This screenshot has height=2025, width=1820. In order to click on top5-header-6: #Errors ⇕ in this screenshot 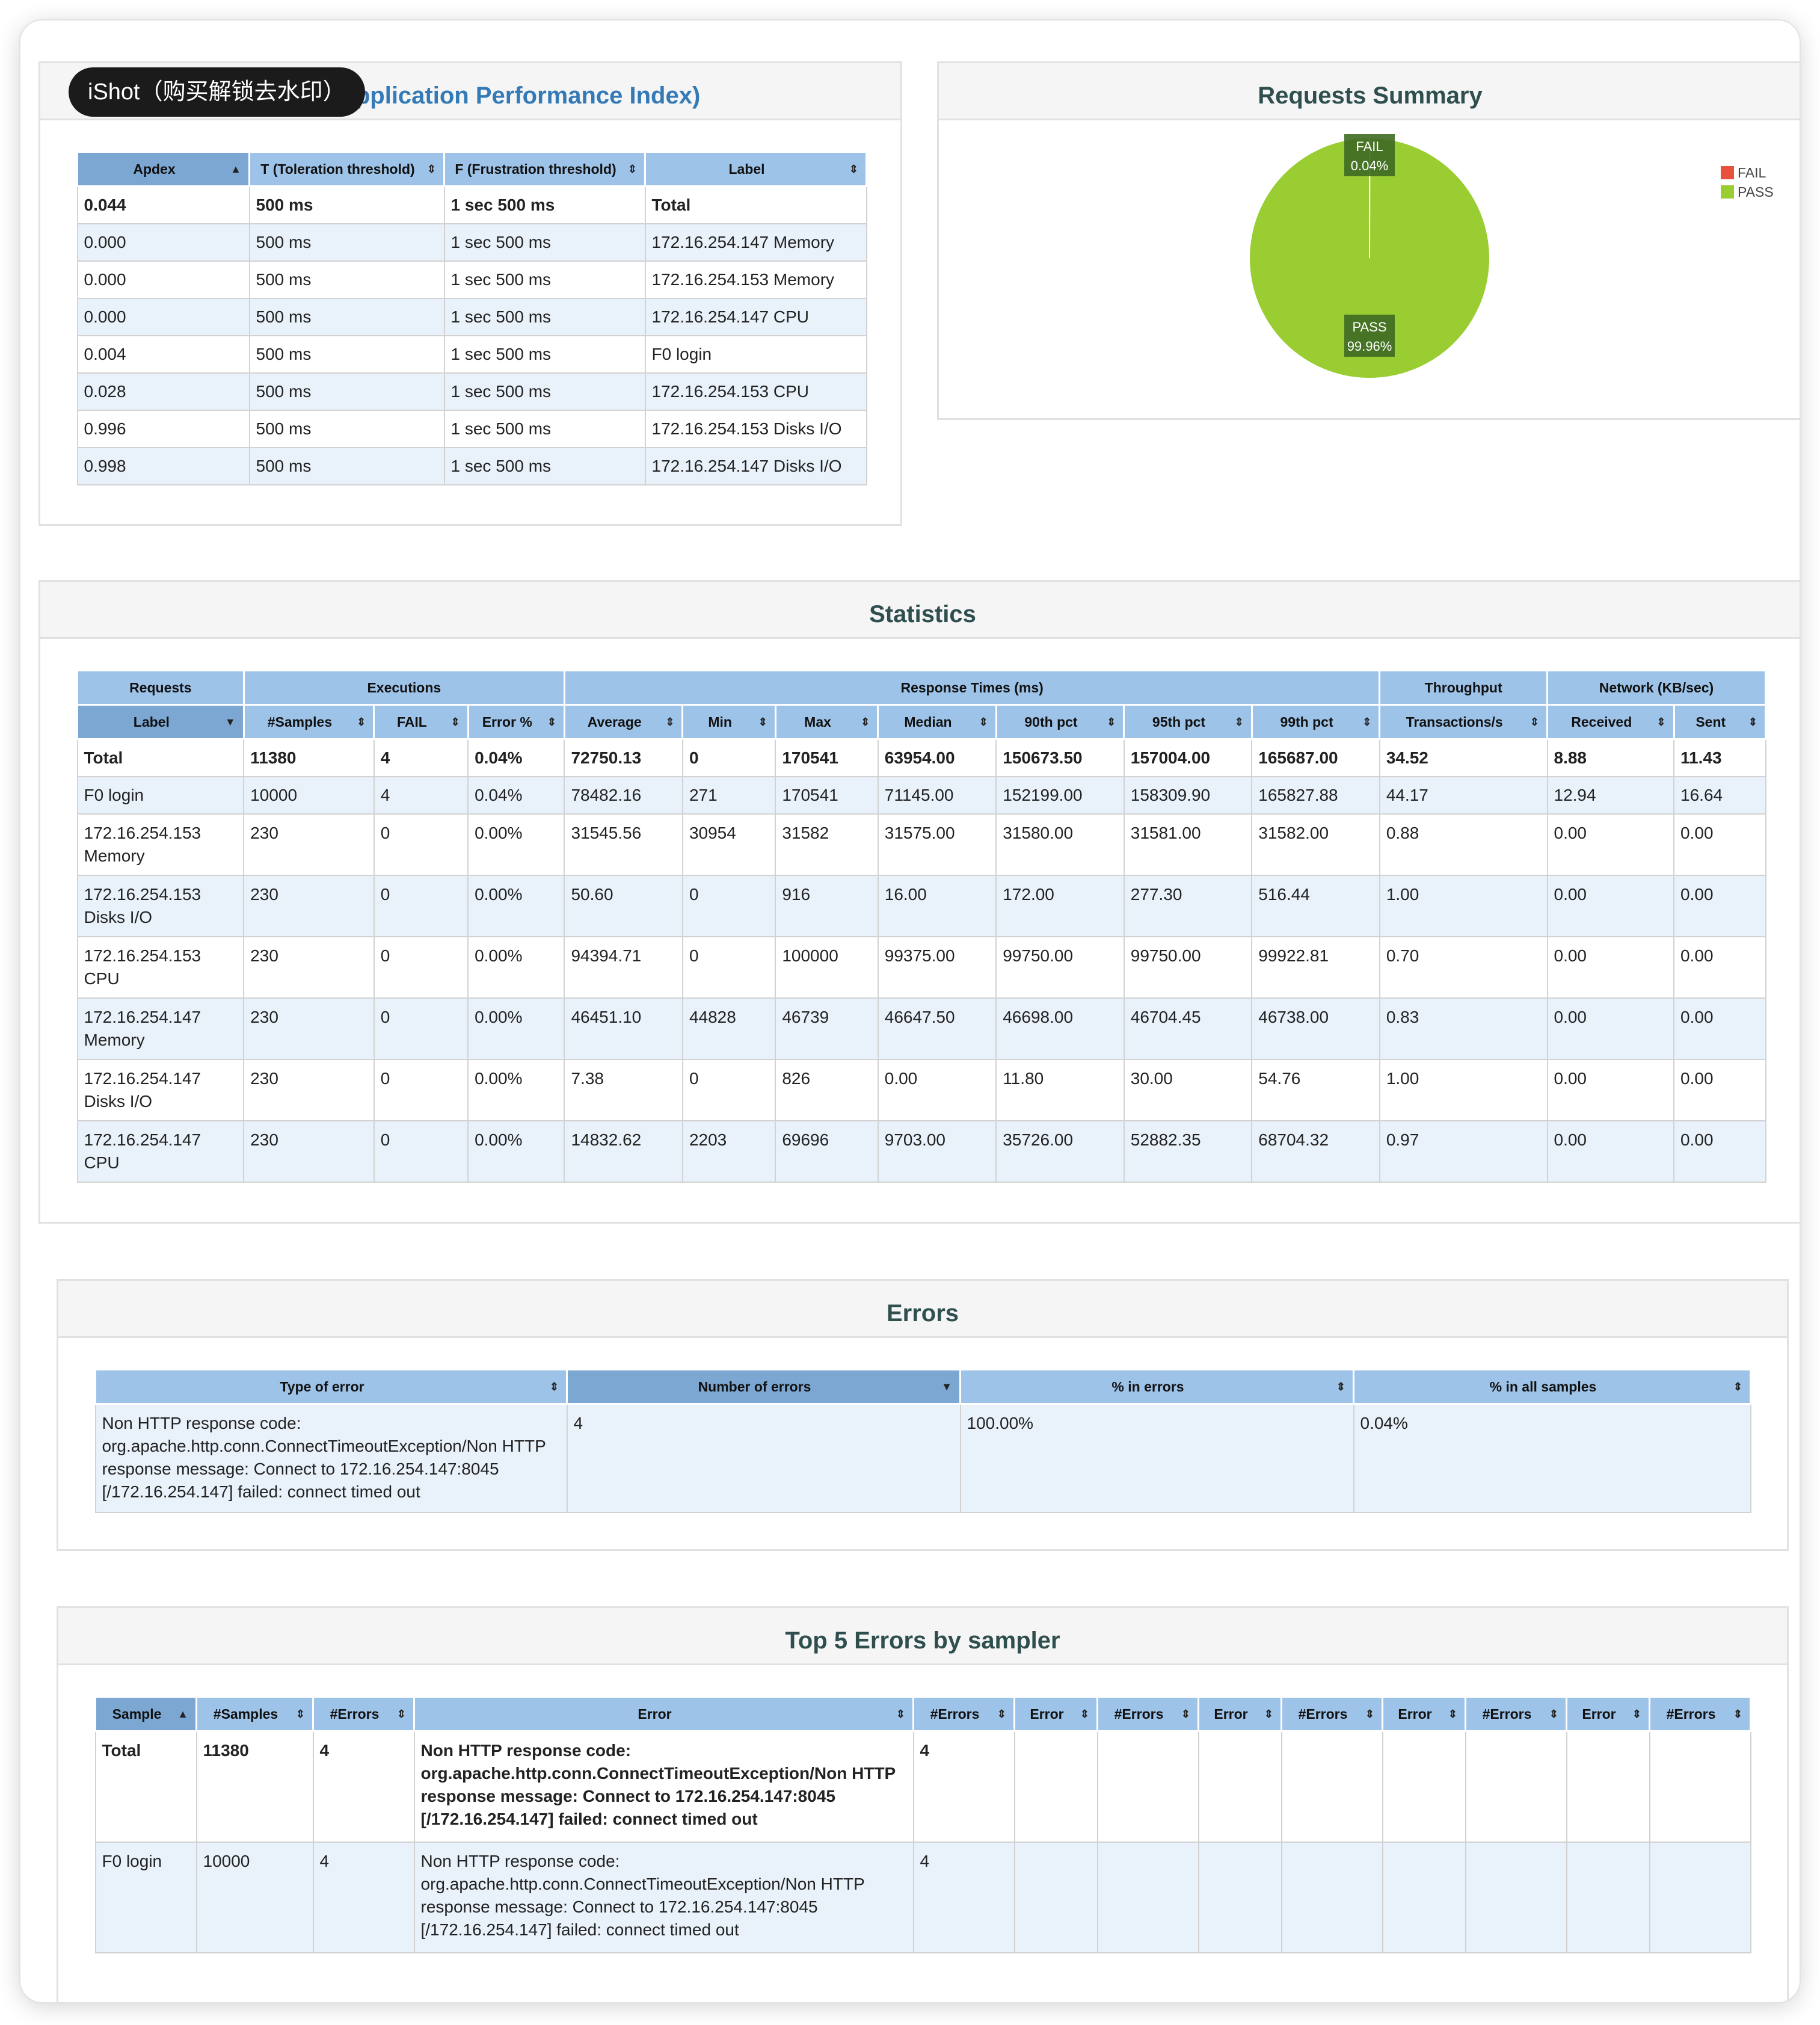, I will do `click(1147, 1714)`.